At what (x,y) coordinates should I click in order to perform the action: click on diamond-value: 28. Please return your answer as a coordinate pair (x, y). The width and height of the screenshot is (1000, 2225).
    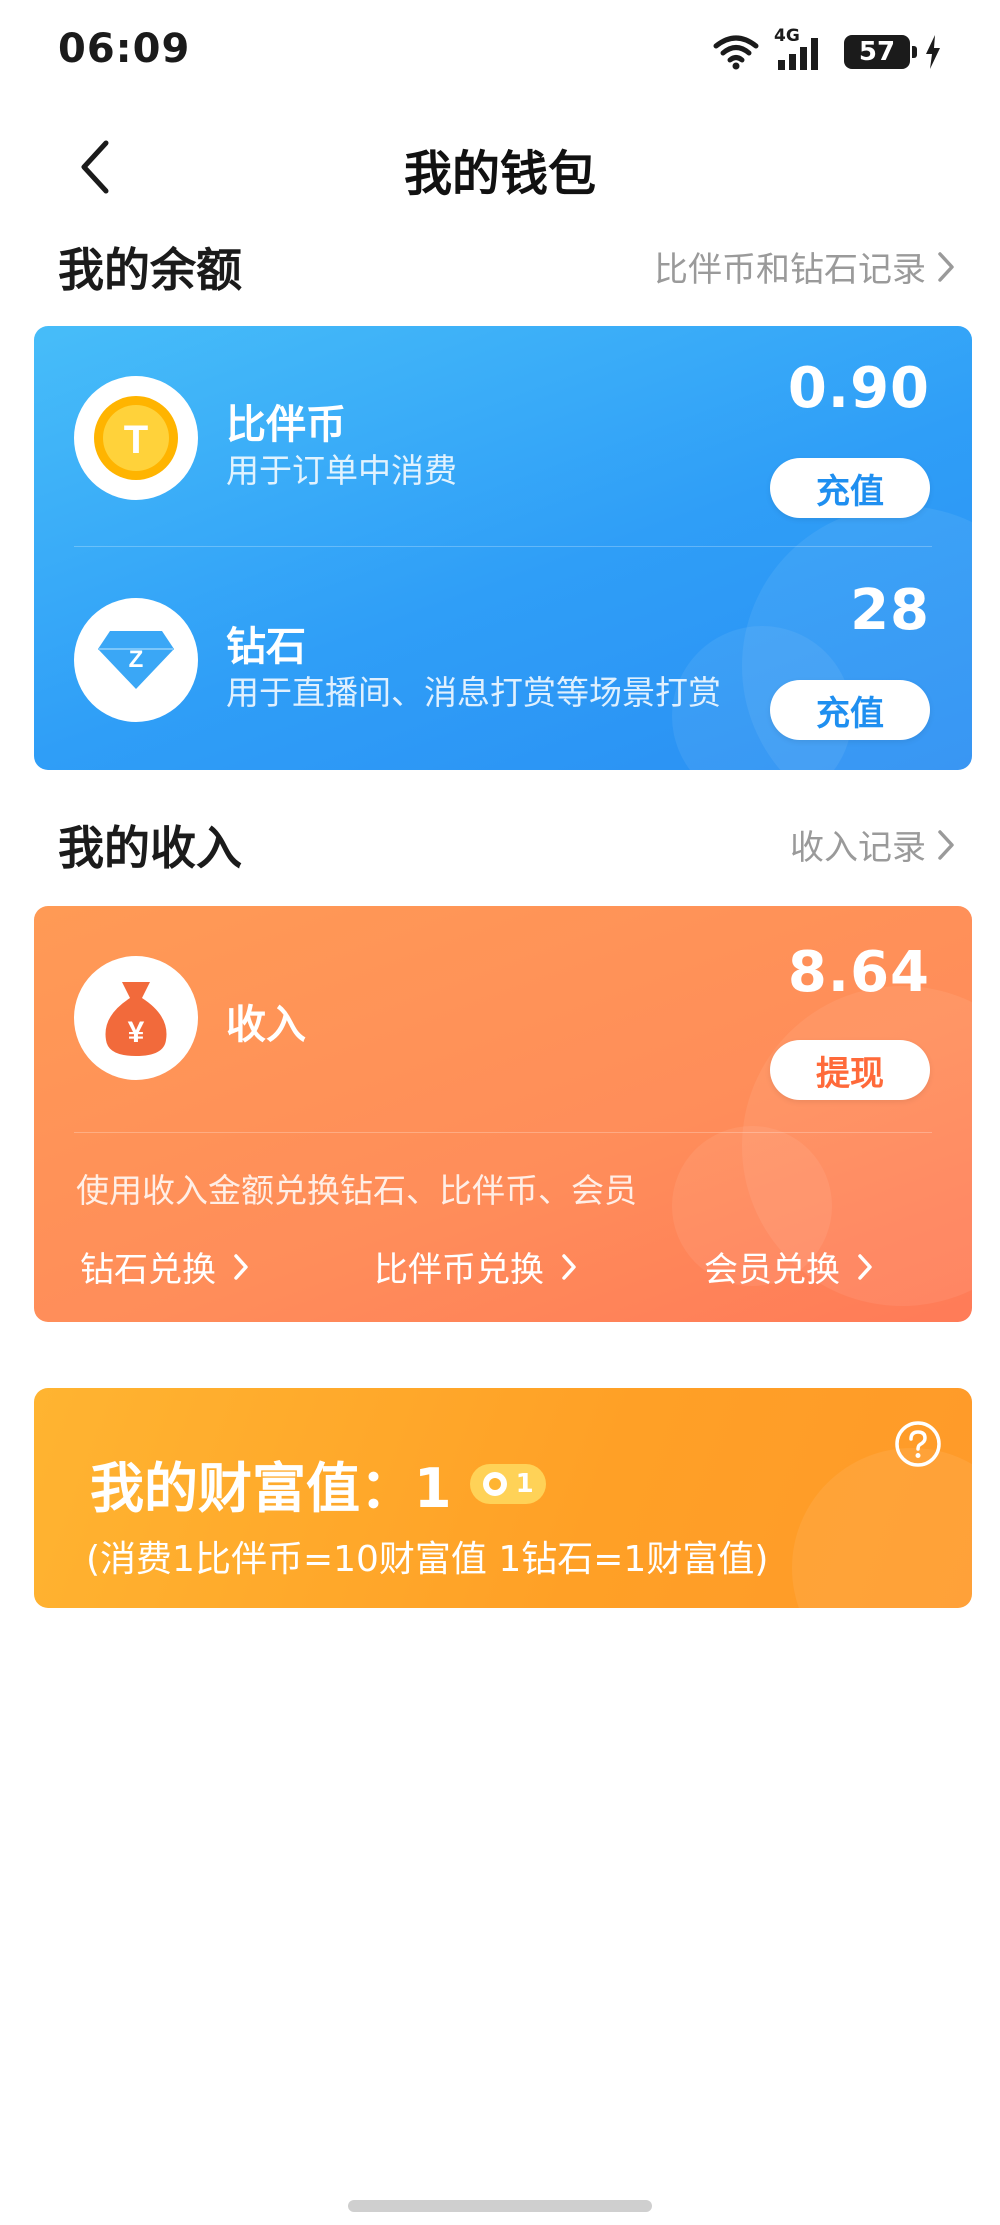
    Looking at the image, I should click on (890, 610).